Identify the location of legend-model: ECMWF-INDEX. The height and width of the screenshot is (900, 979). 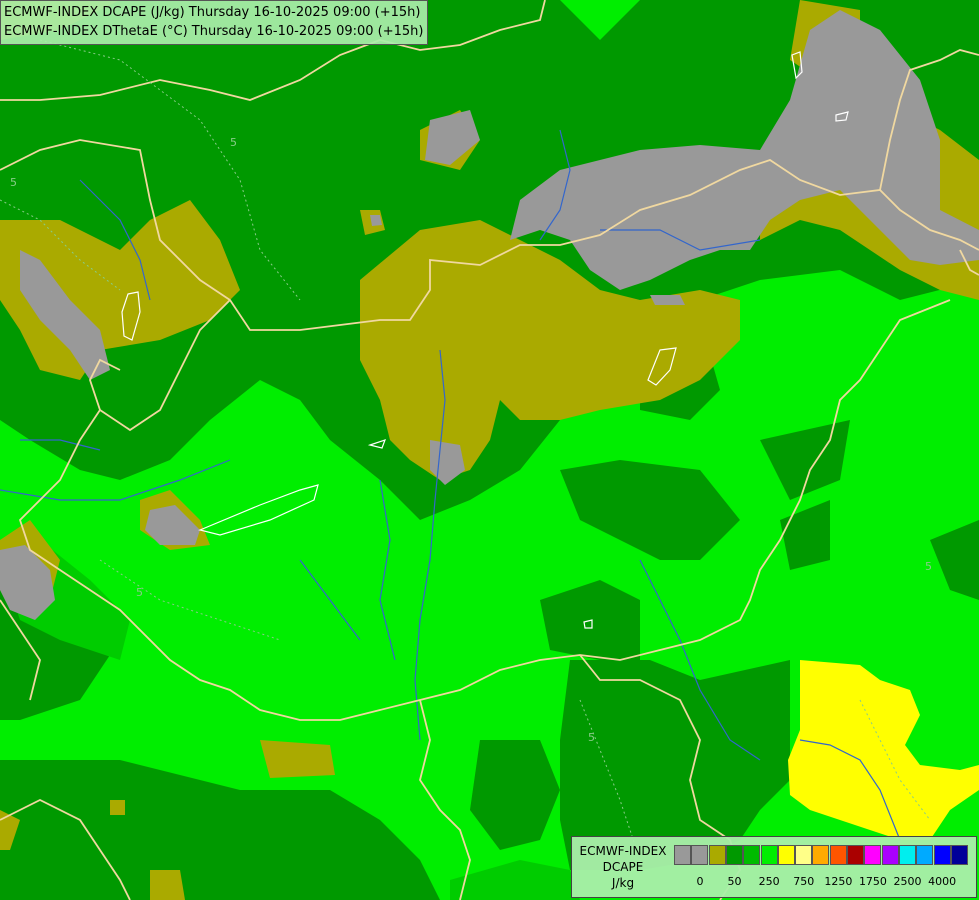
(623, 851).